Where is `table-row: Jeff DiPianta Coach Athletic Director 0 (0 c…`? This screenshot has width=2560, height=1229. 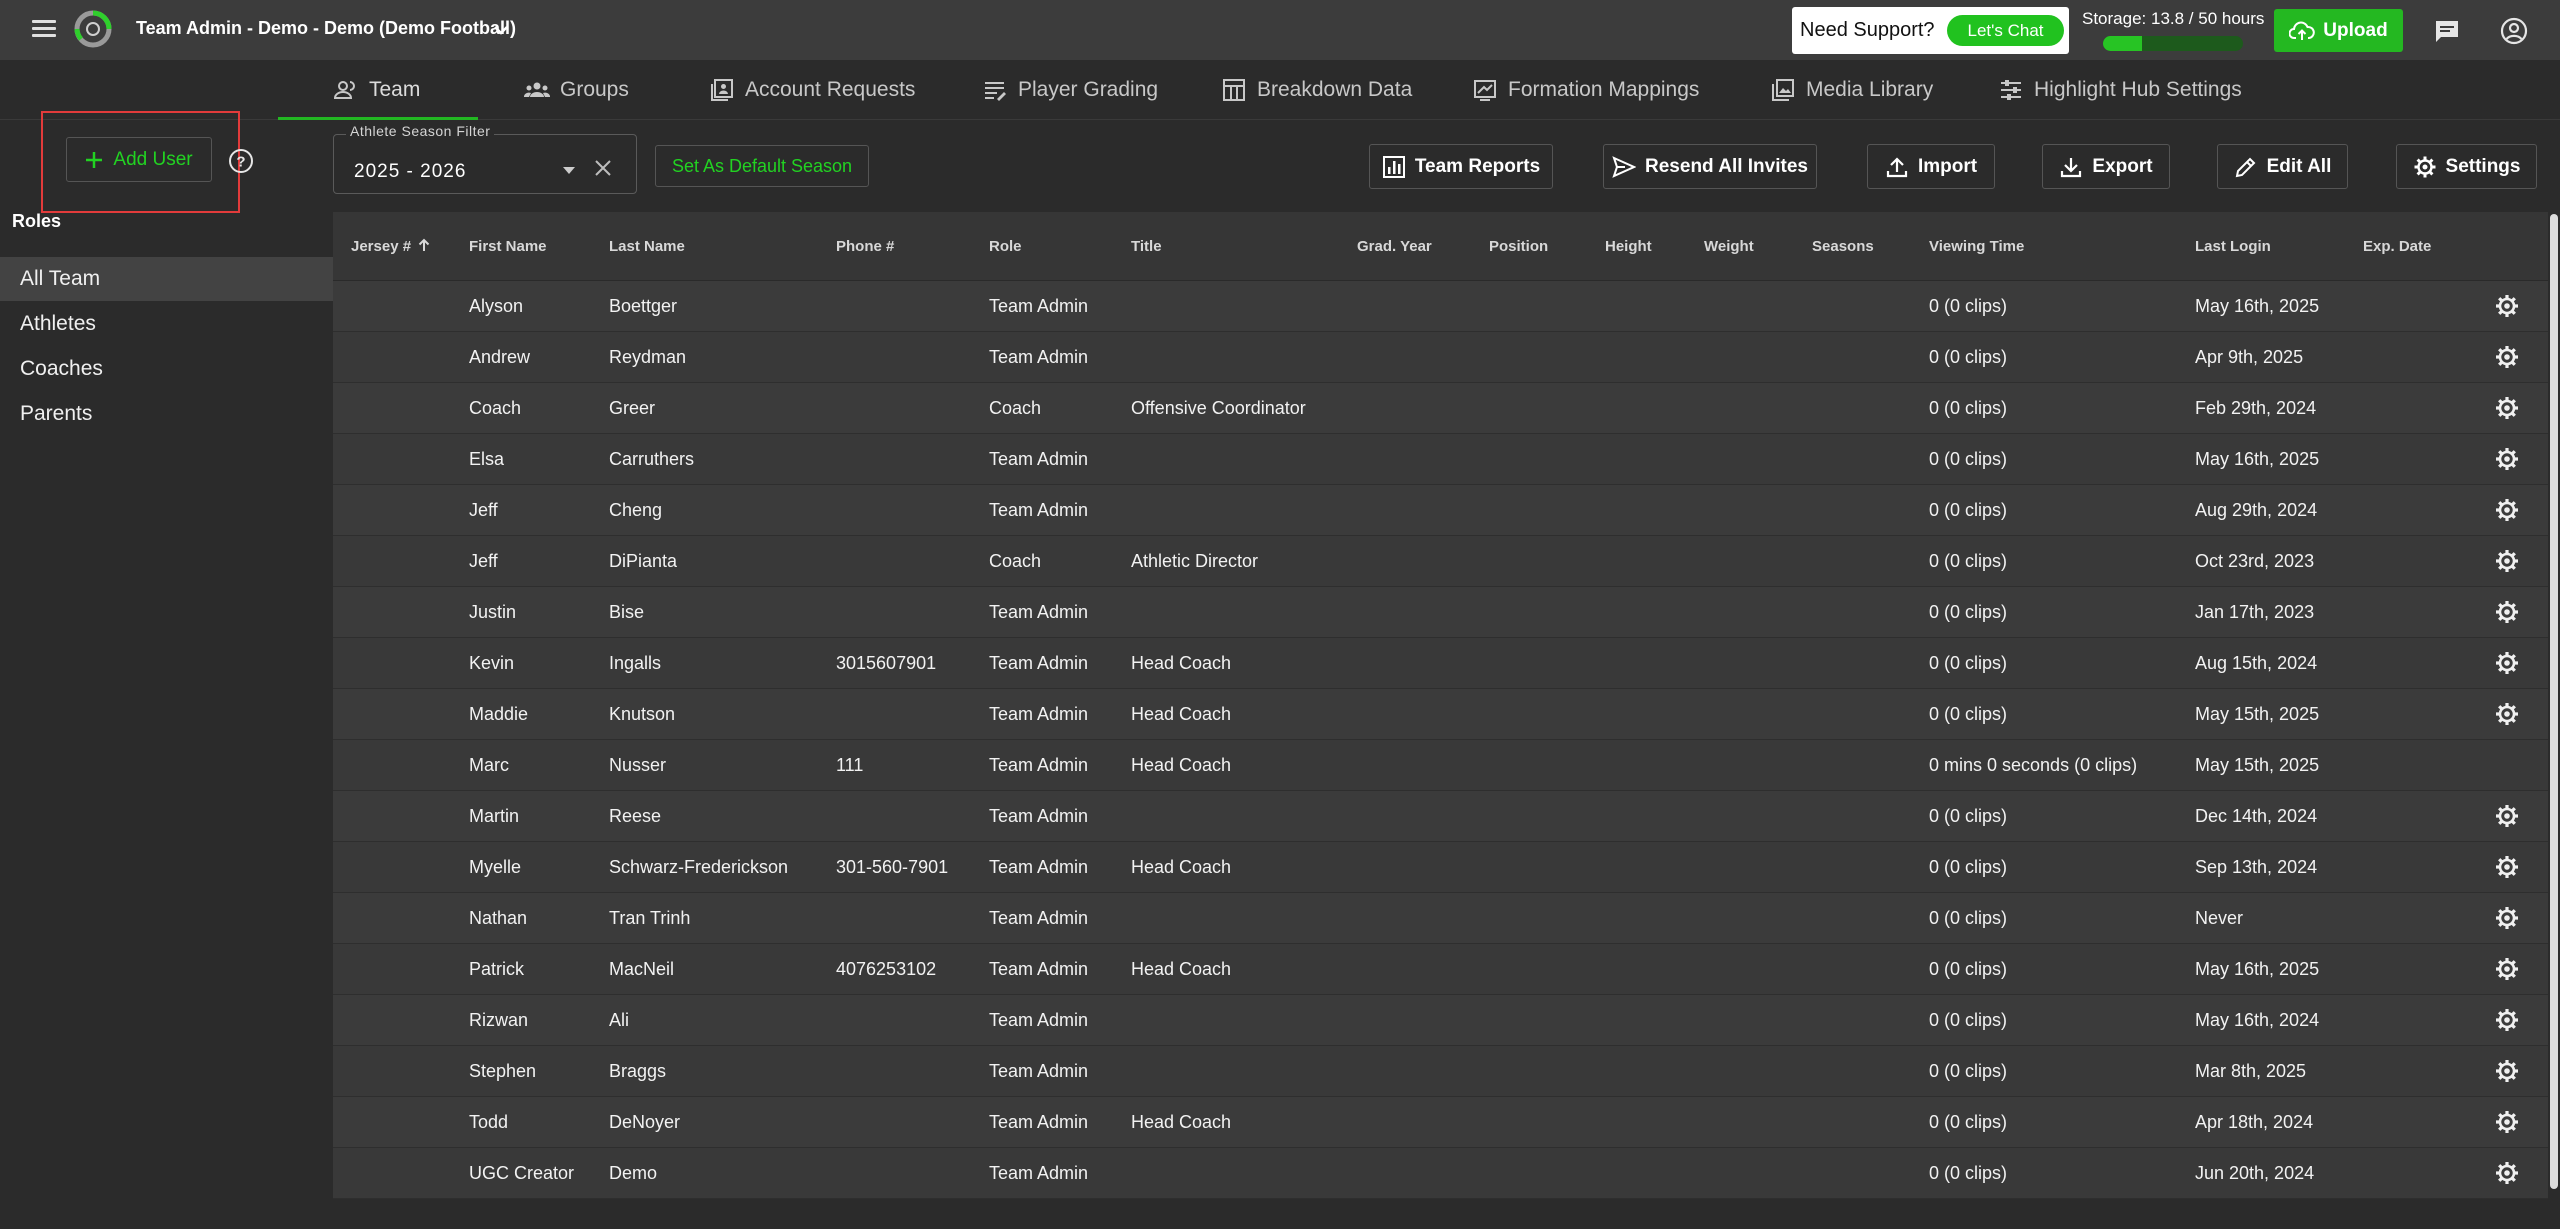 table-row: Jeff DiPianta Coach Athletic Director 0 (0 c… is located at coordinates (1440, 561).